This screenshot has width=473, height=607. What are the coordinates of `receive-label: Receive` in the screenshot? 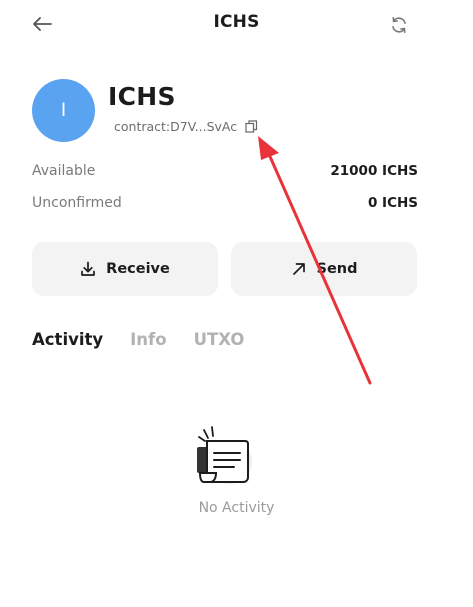 It's located at (138, 269).